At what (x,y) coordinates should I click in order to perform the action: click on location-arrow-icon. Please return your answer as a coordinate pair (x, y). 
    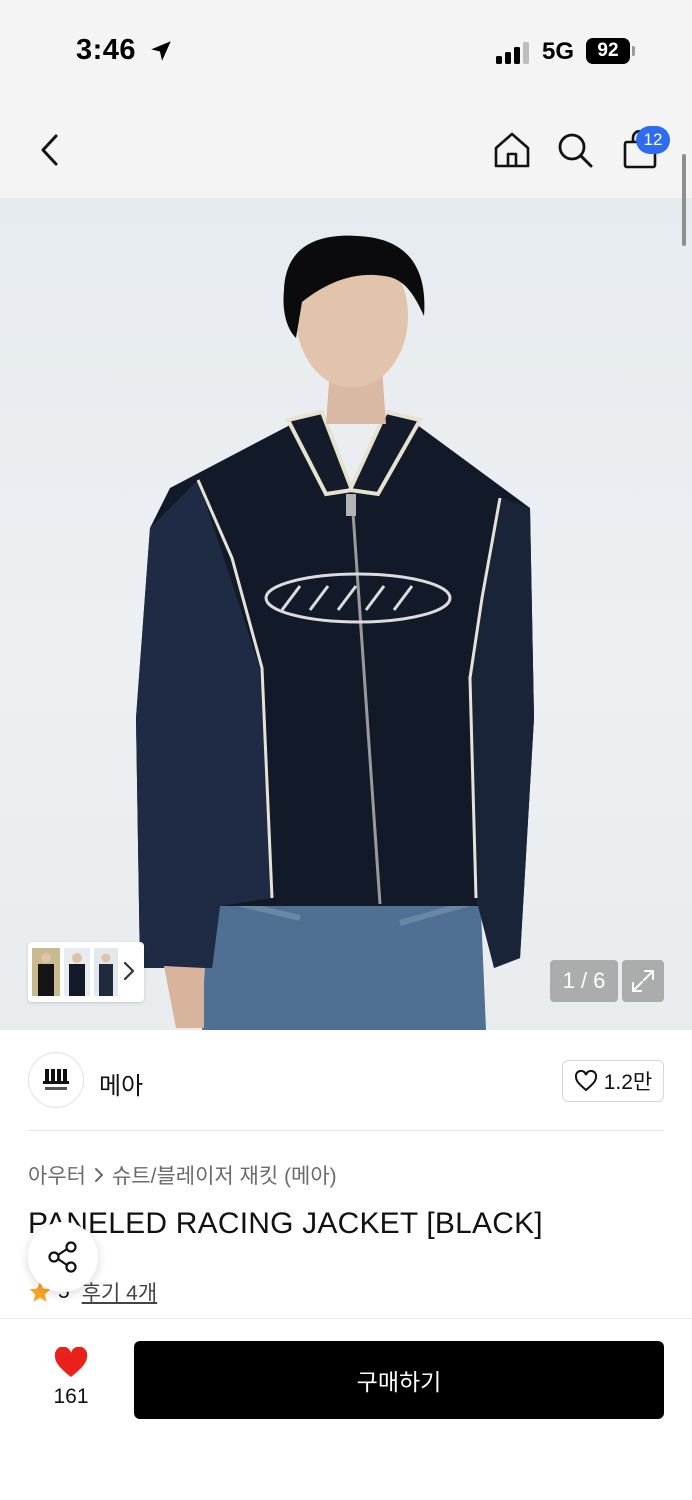
    Looking at the image, I should click on (161, 51).